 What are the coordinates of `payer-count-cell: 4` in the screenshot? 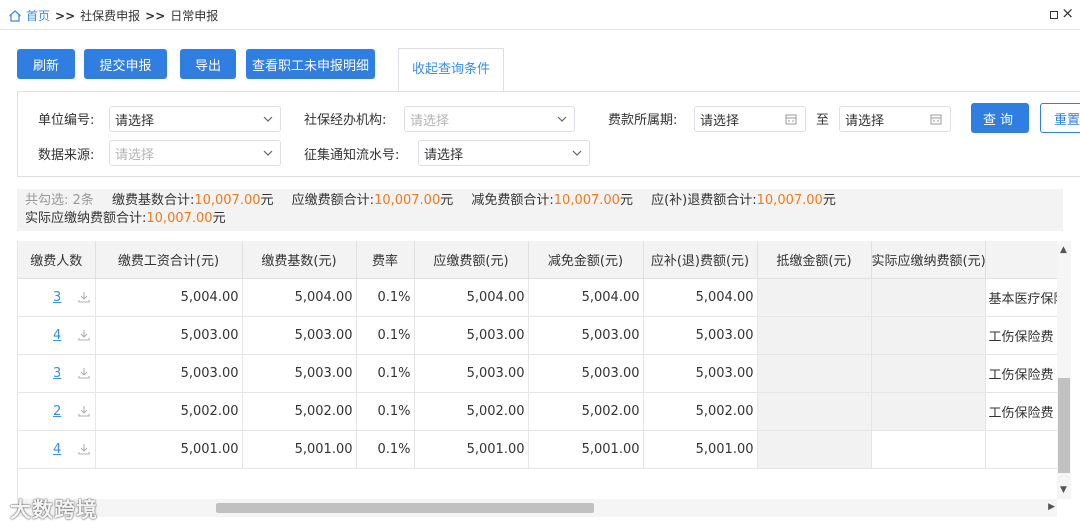 It's located at (57, 335).